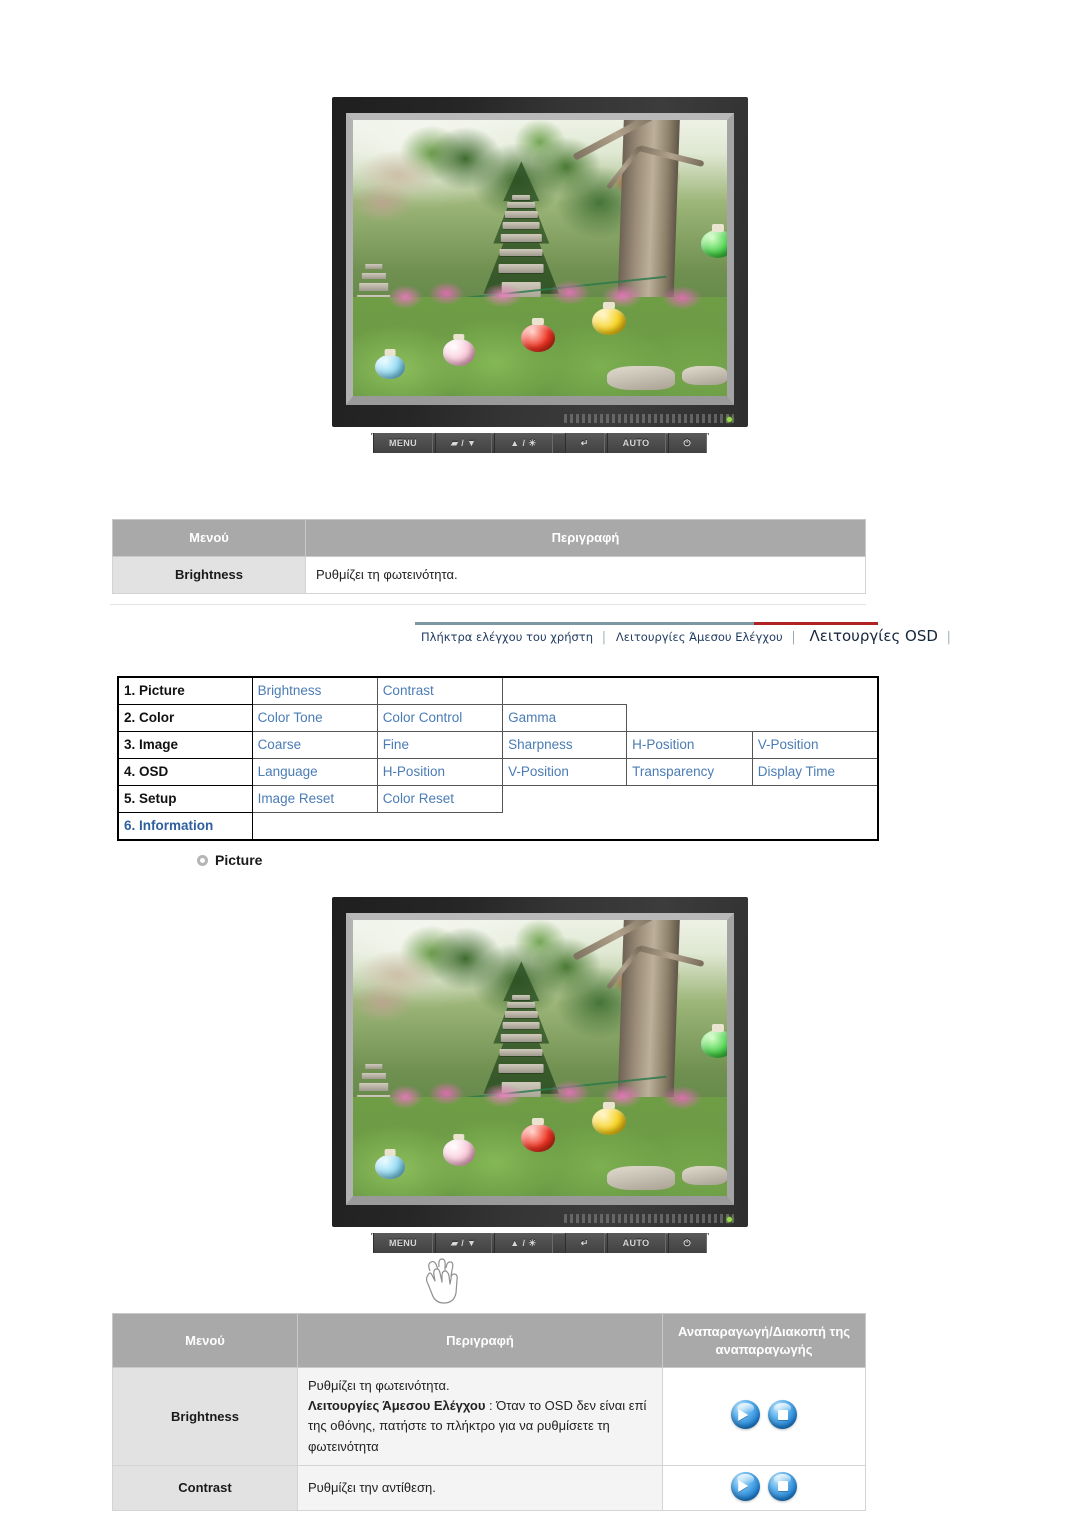 The image size is (1080, 1528). What do you see at coordinates (185, 745) in the screenshot?
I see `osd-group-image: 3. Image` at bounding box center [185, 745].